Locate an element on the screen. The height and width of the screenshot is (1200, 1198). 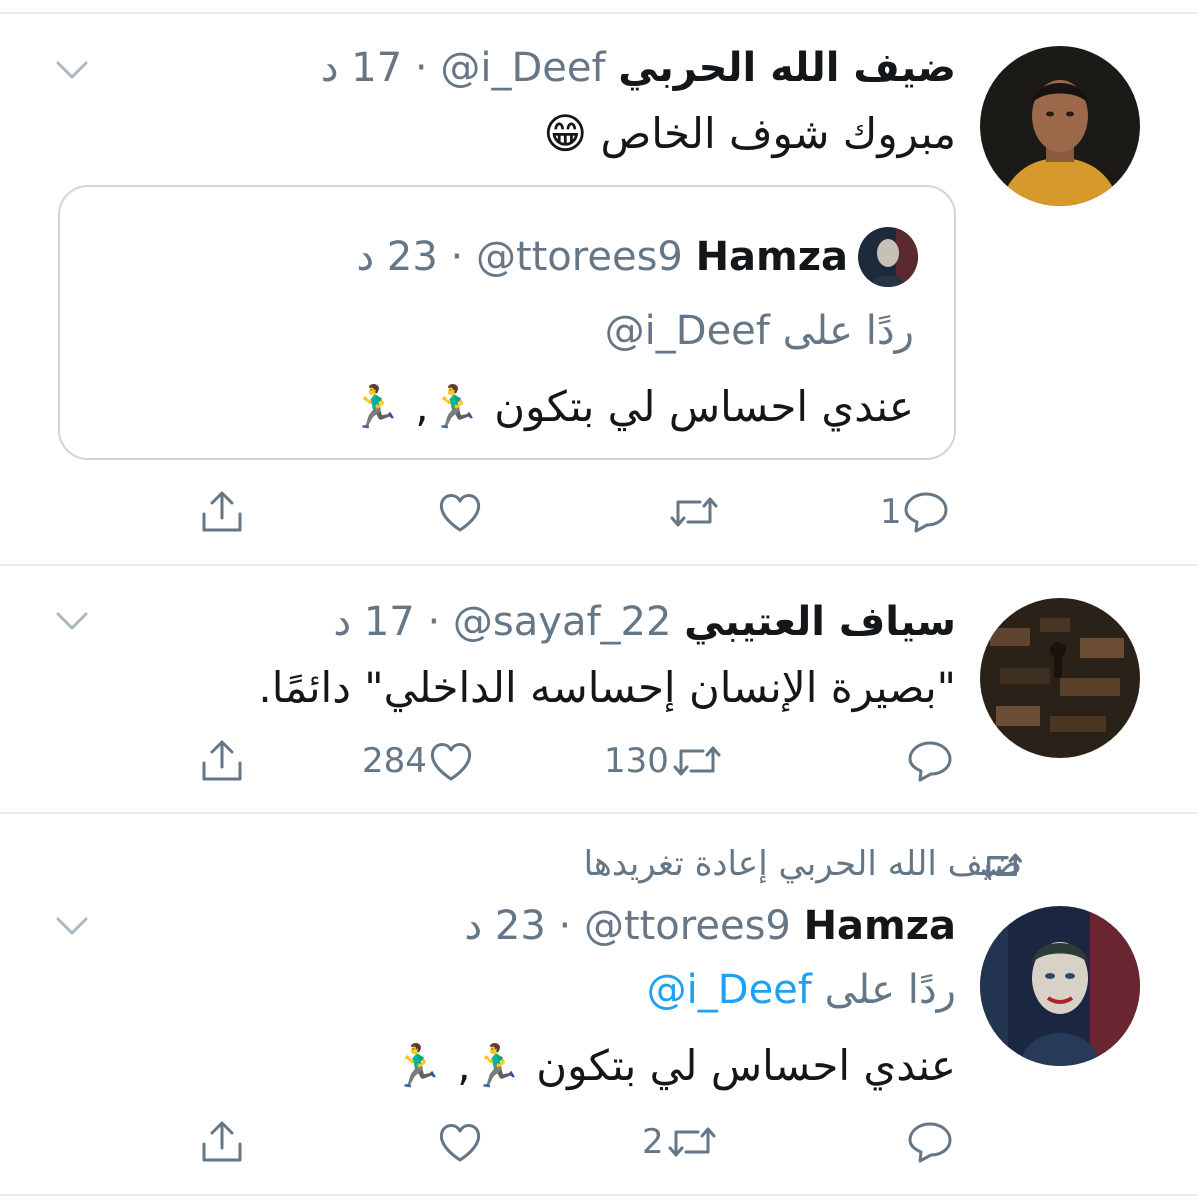
tweet-header: 17 د · @i_Deef ضيف الله الحربي is located at coordinates (638, 68).